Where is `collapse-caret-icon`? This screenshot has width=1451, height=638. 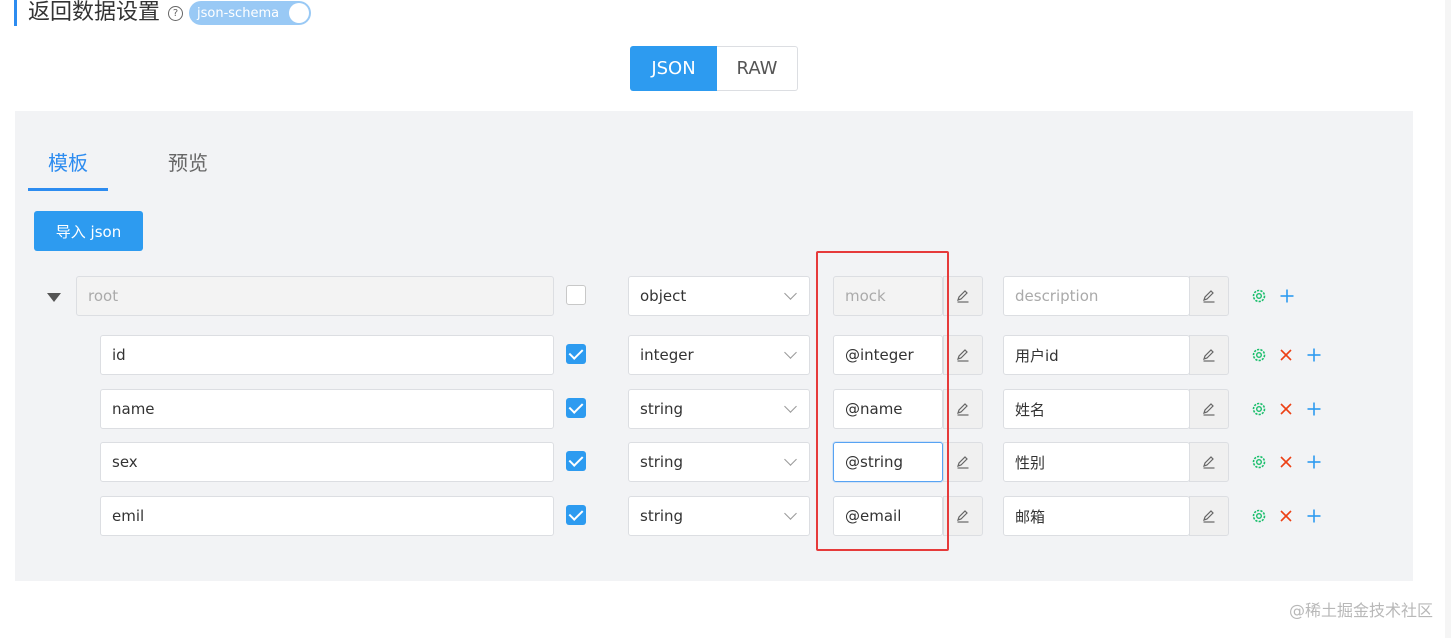
collapse-caret-icon is located at coordinates (54, 297).